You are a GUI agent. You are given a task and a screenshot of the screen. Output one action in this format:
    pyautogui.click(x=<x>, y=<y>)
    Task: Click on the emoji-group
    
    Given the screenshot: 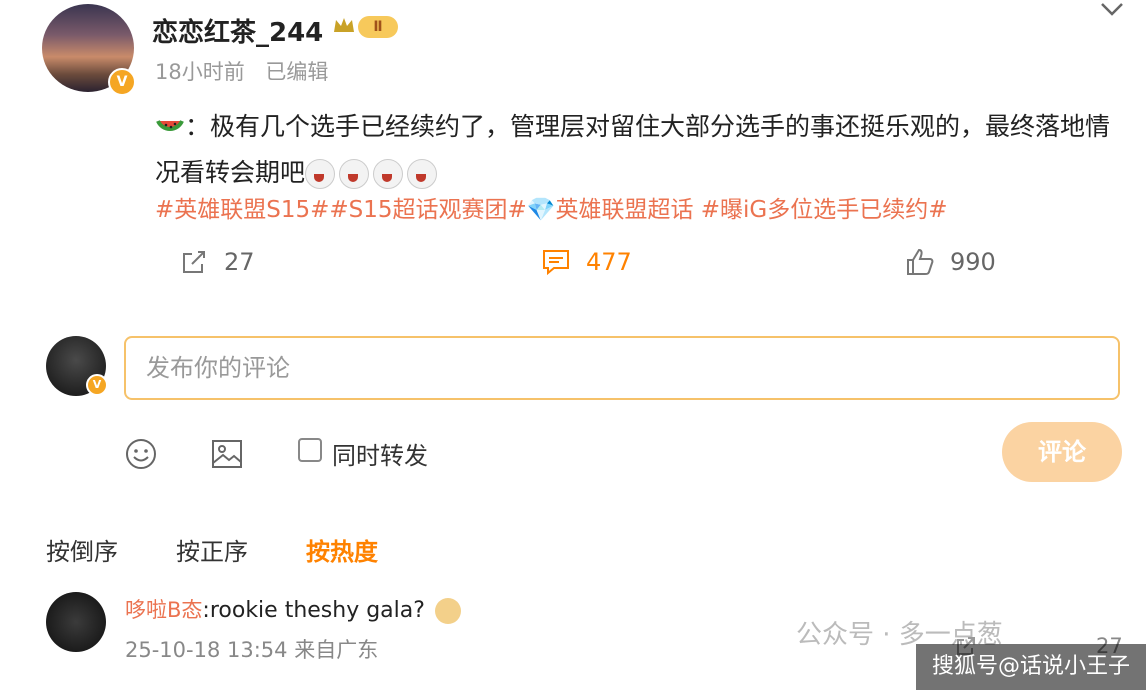 What is the action you would take?
    pyautogui.click(x=373, y=173)
    